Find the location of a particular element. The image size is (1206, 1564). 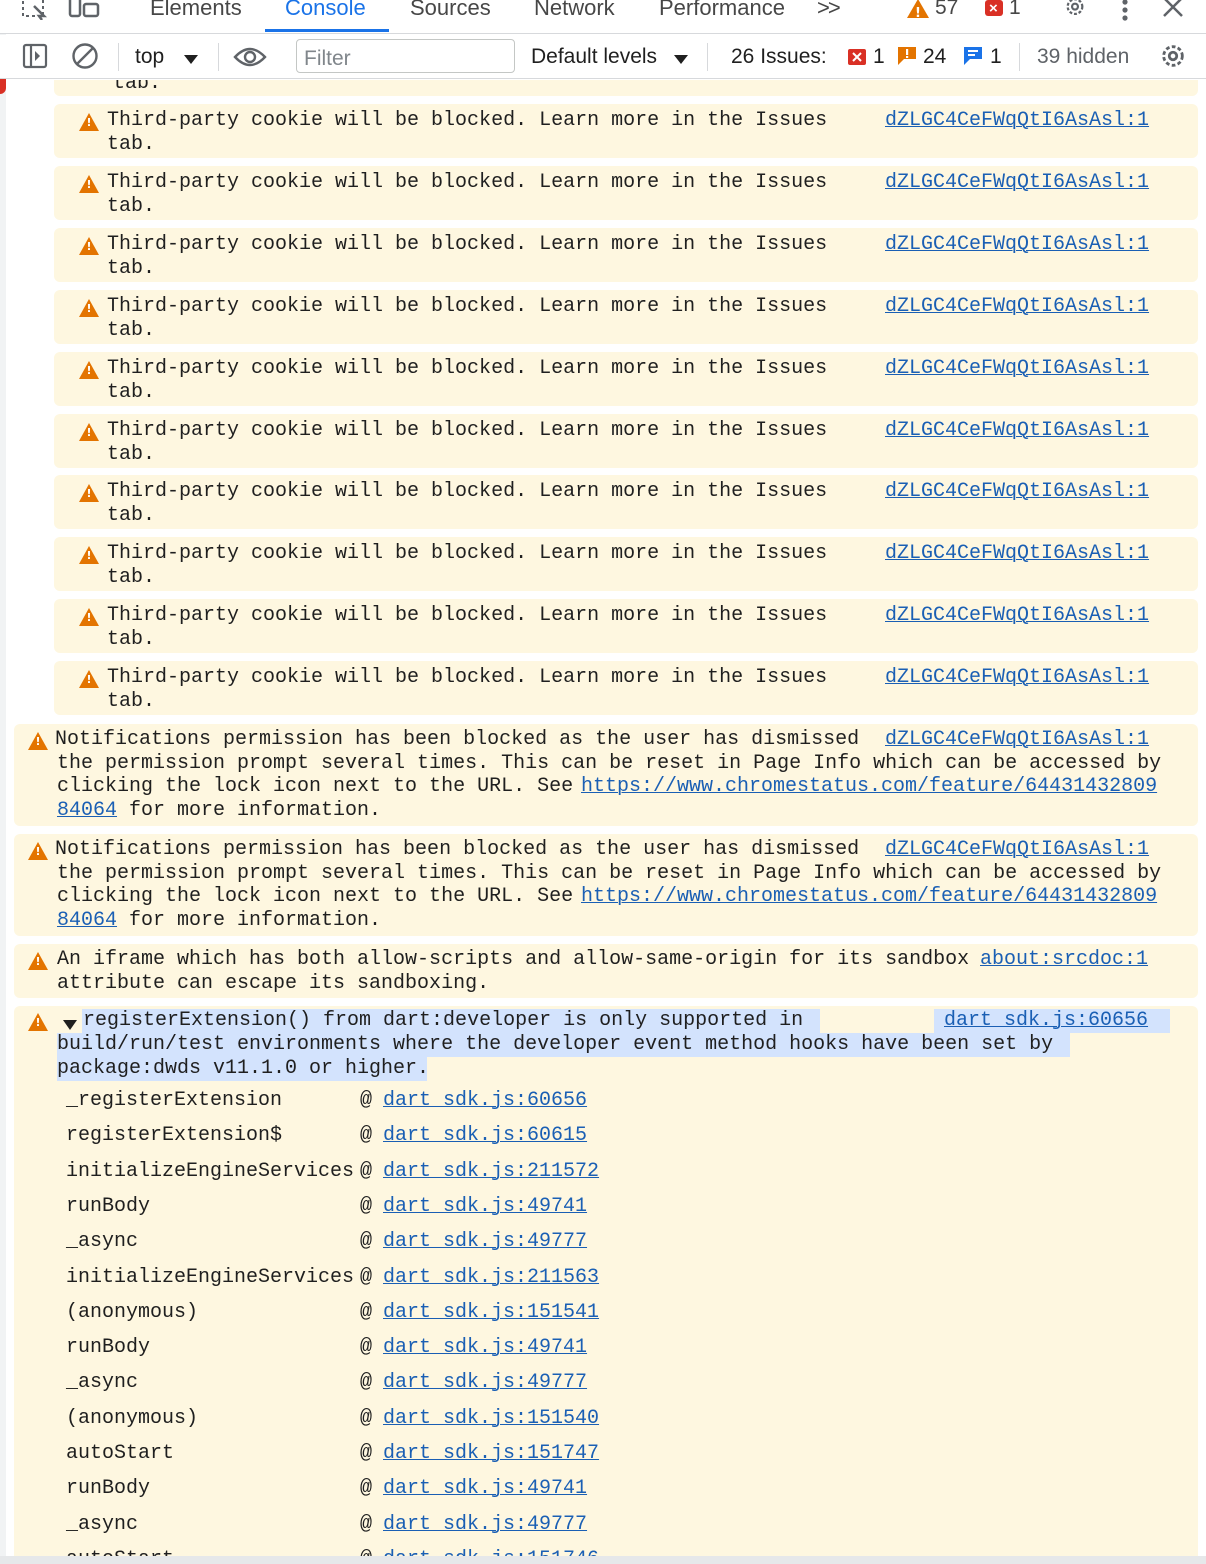

console-settings-gear-icon is located at coordinates (1173, 58).